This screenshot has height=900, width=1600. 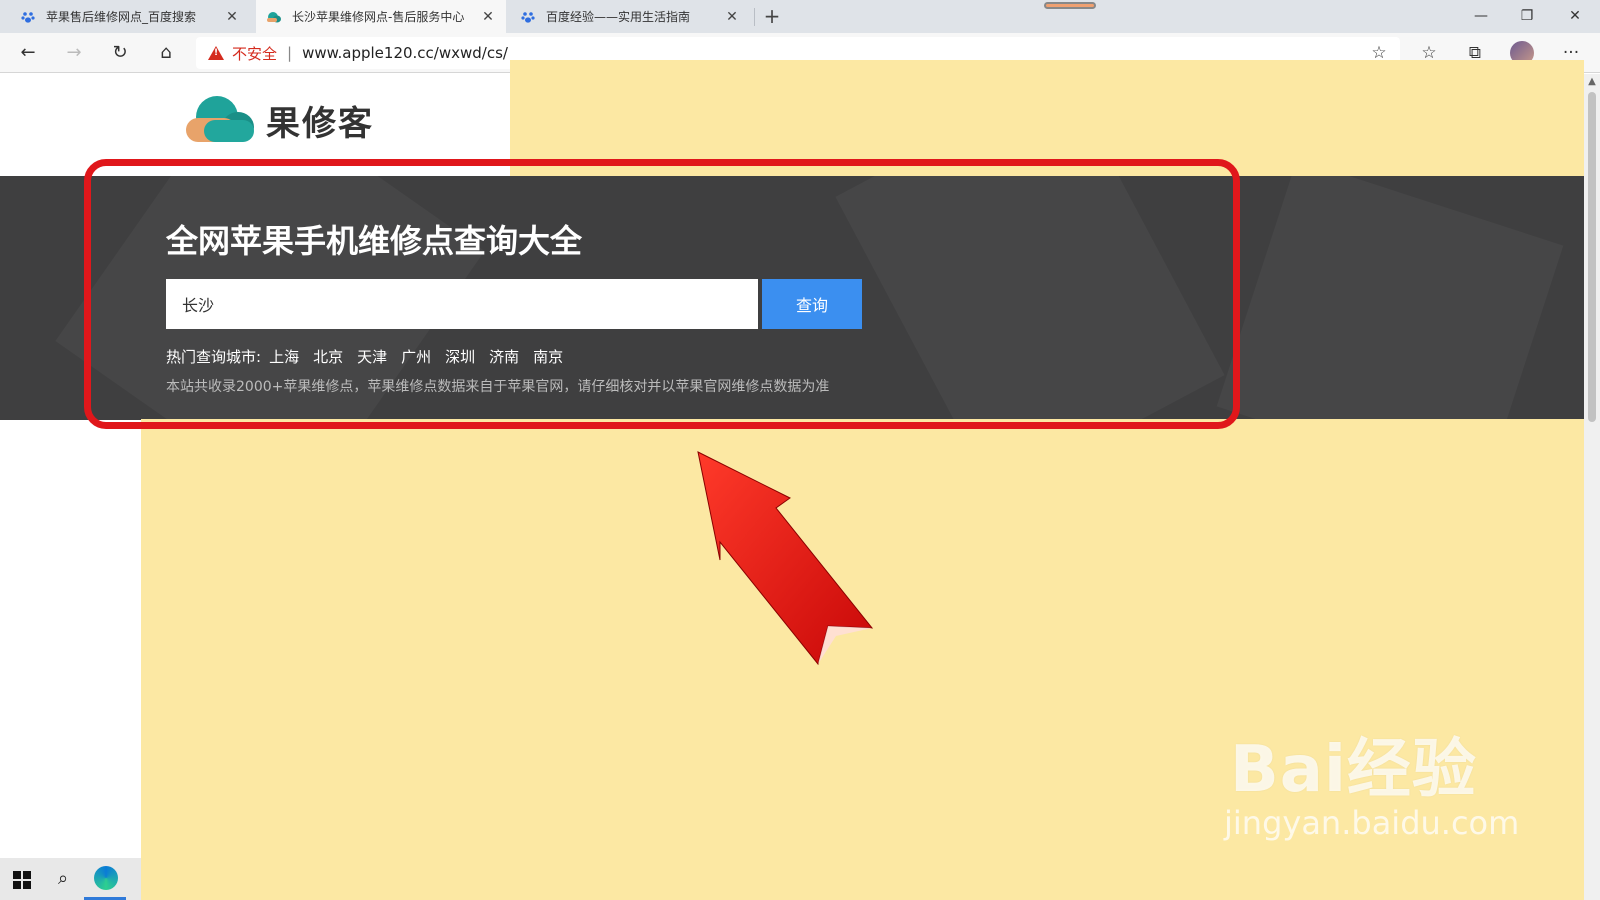 What do you see at coordinates (374, 241) in the screenshot?
I see `hero-title: 全网苹果手机维修点查询大全` at bounding box center [374, 241].